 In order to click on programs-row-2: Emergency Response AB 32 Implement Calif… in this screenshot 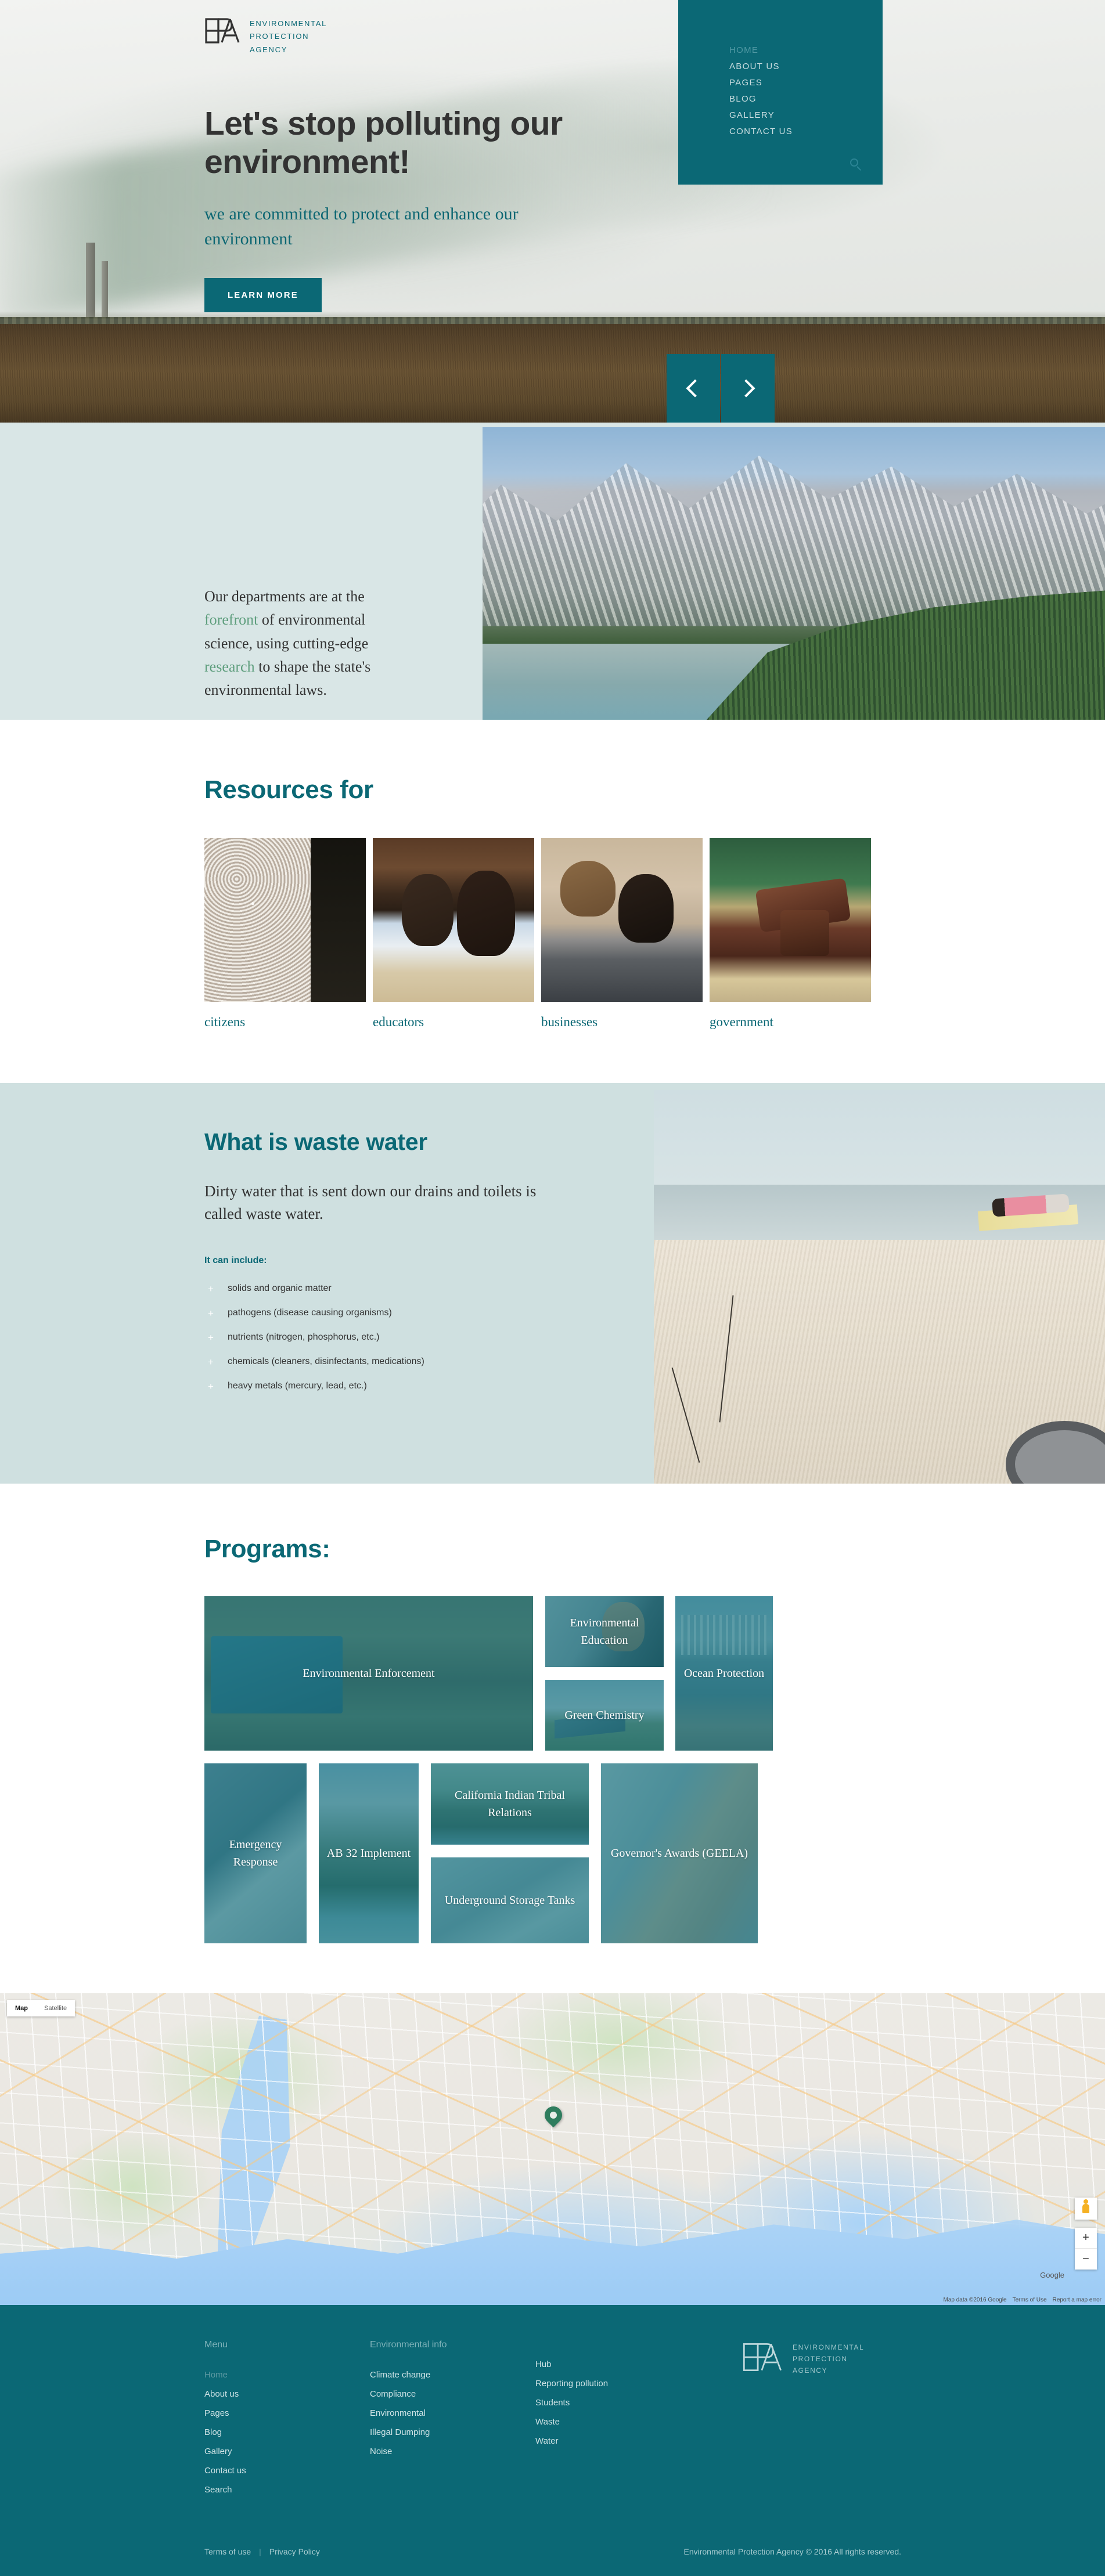, I will do `click(552, 1853)`.